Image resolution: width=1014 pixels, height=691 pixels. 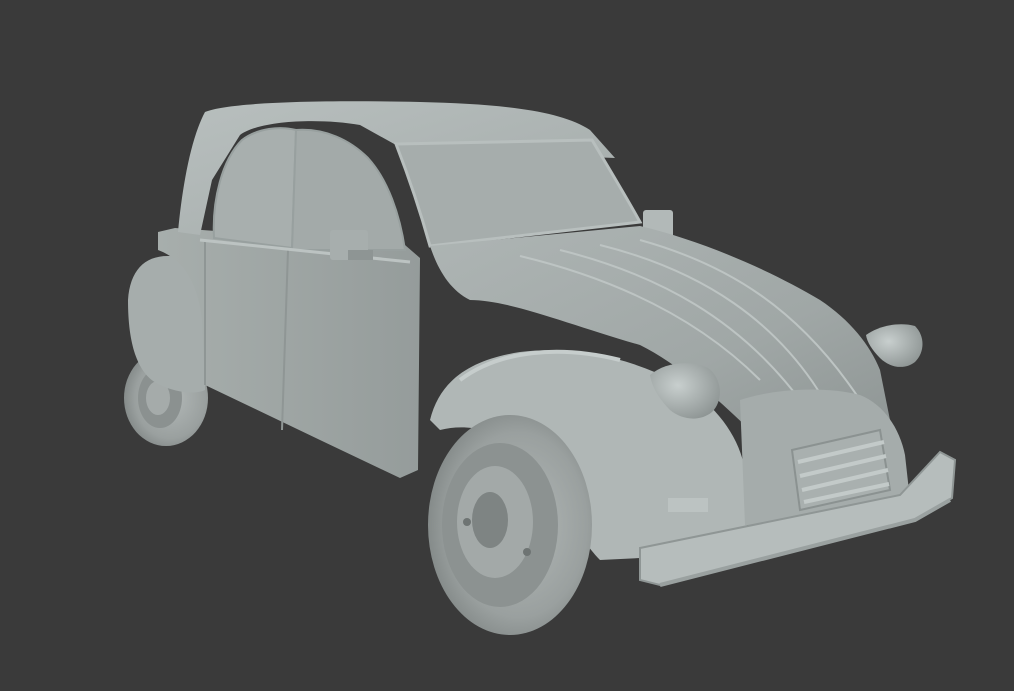 I want to click on front-wheel, so click(x=510, y=525).